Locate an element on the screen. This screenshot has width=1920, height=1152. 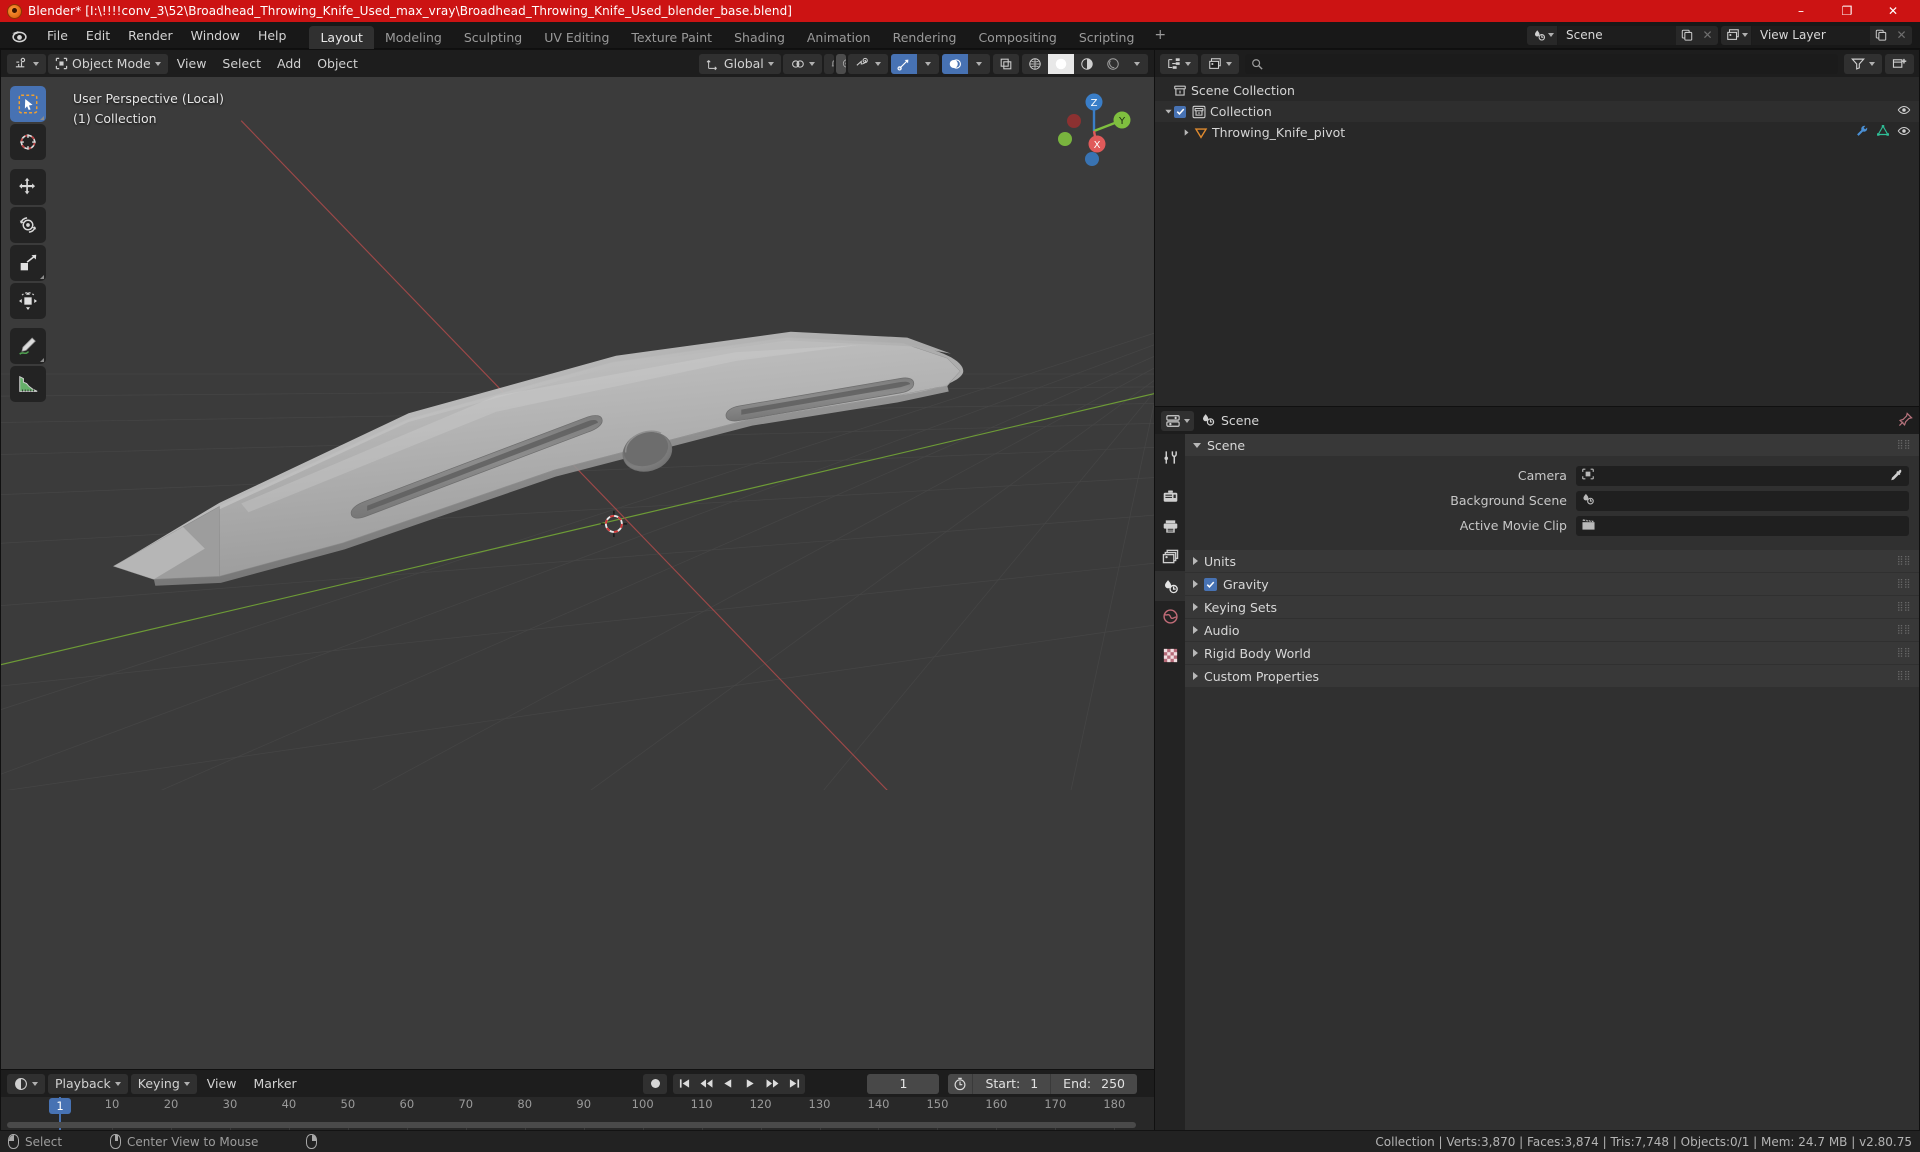
menu-edit: Edit is located at coordinates (98, 35).